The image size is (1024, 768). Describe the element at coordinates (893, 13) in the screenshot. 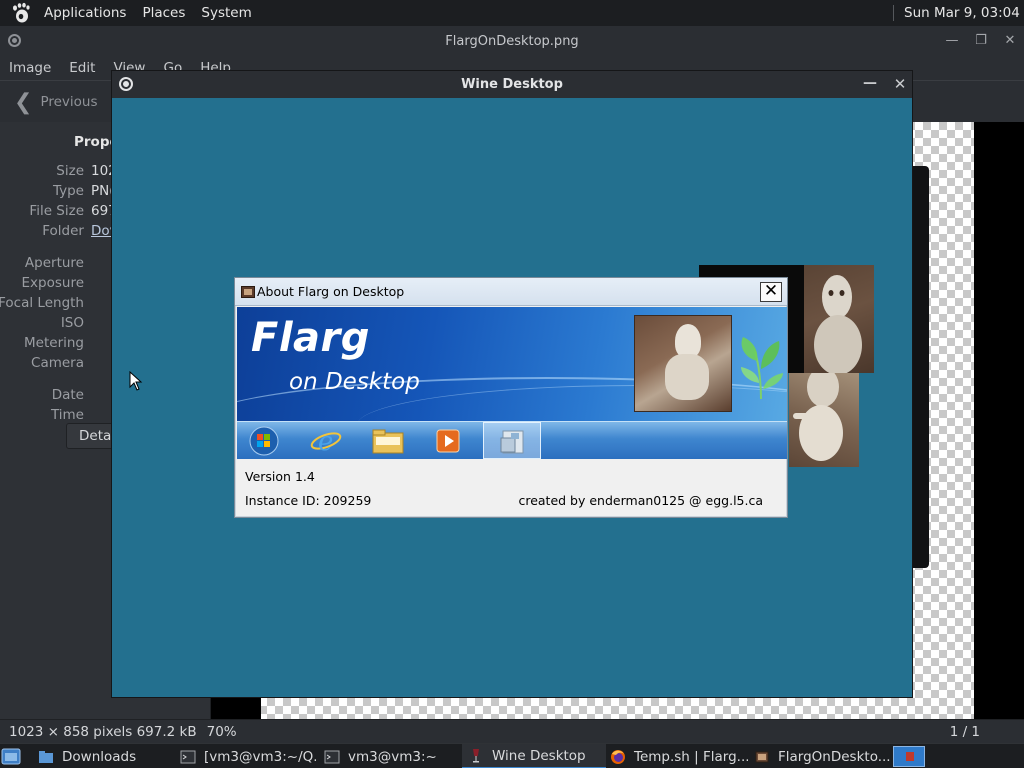

I see `panel-separator` at that location.